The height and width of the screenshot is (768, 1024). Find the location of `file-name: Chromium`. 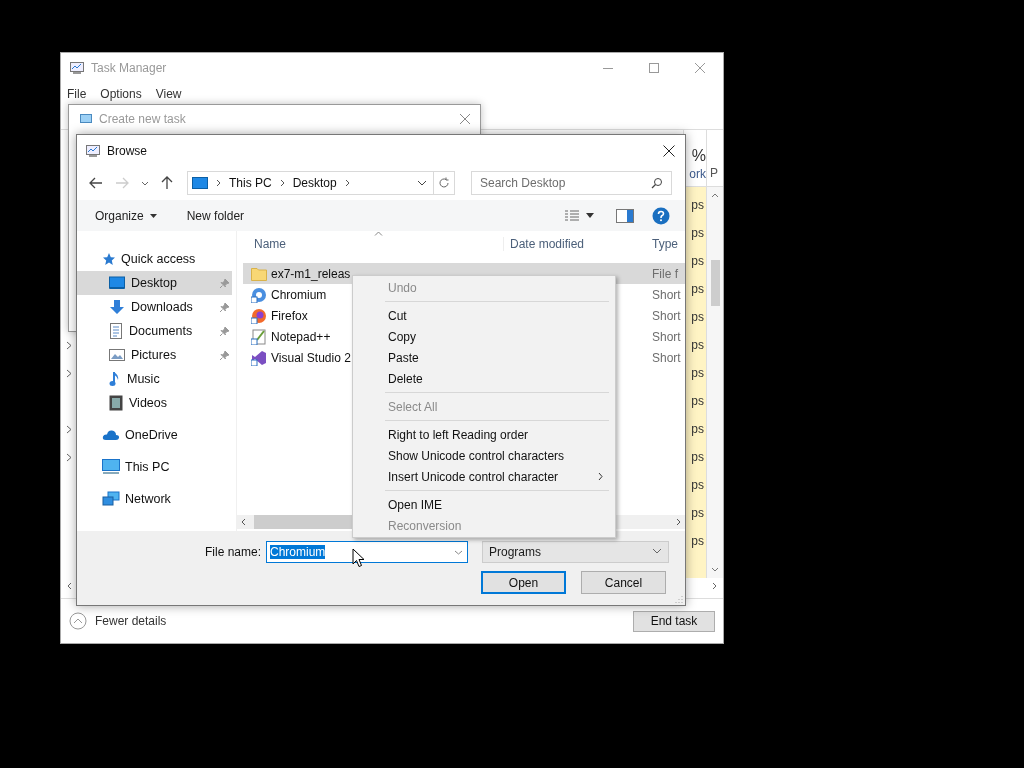

file-name: Chromium is located at coordinates (299, 294).